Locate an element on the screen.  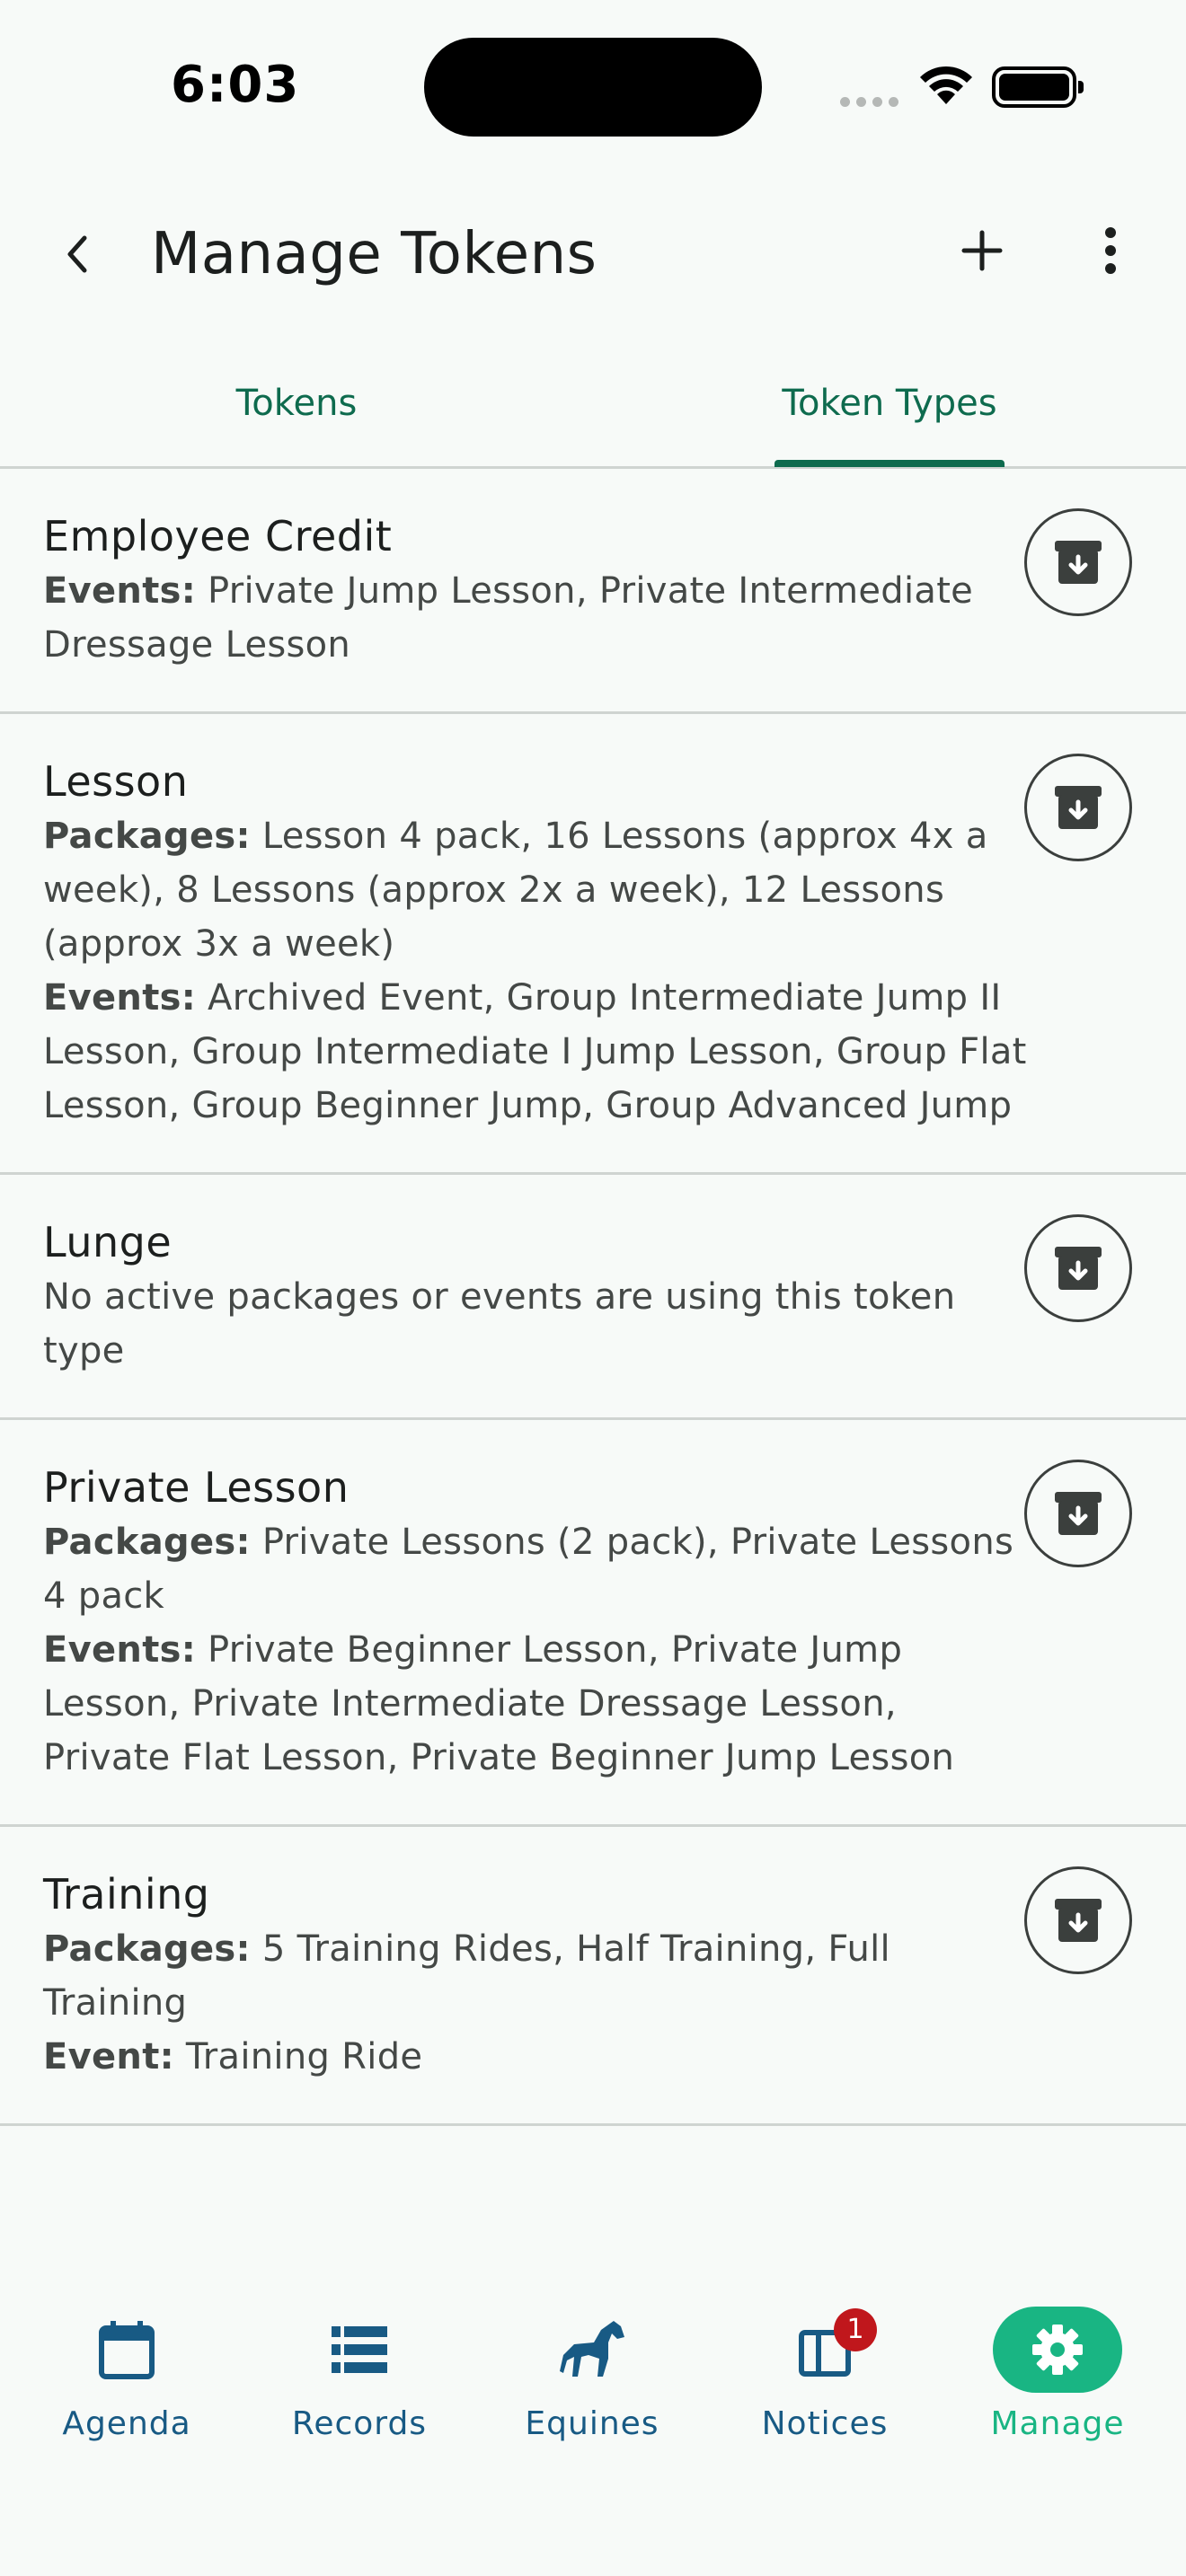
event-label: Event: is located at coordinates (108, 2057).